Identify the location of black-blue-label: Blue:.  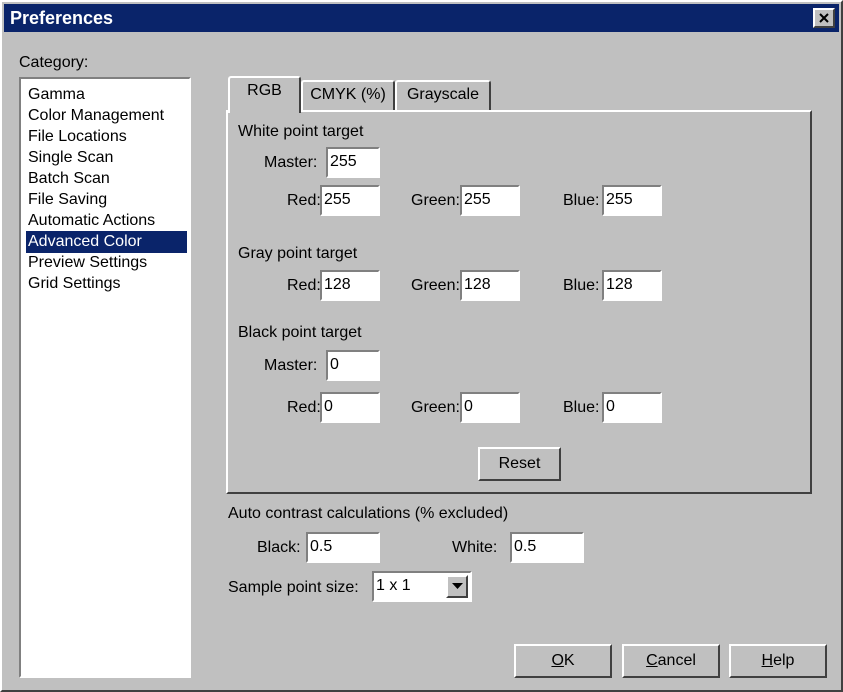
(581, 407).